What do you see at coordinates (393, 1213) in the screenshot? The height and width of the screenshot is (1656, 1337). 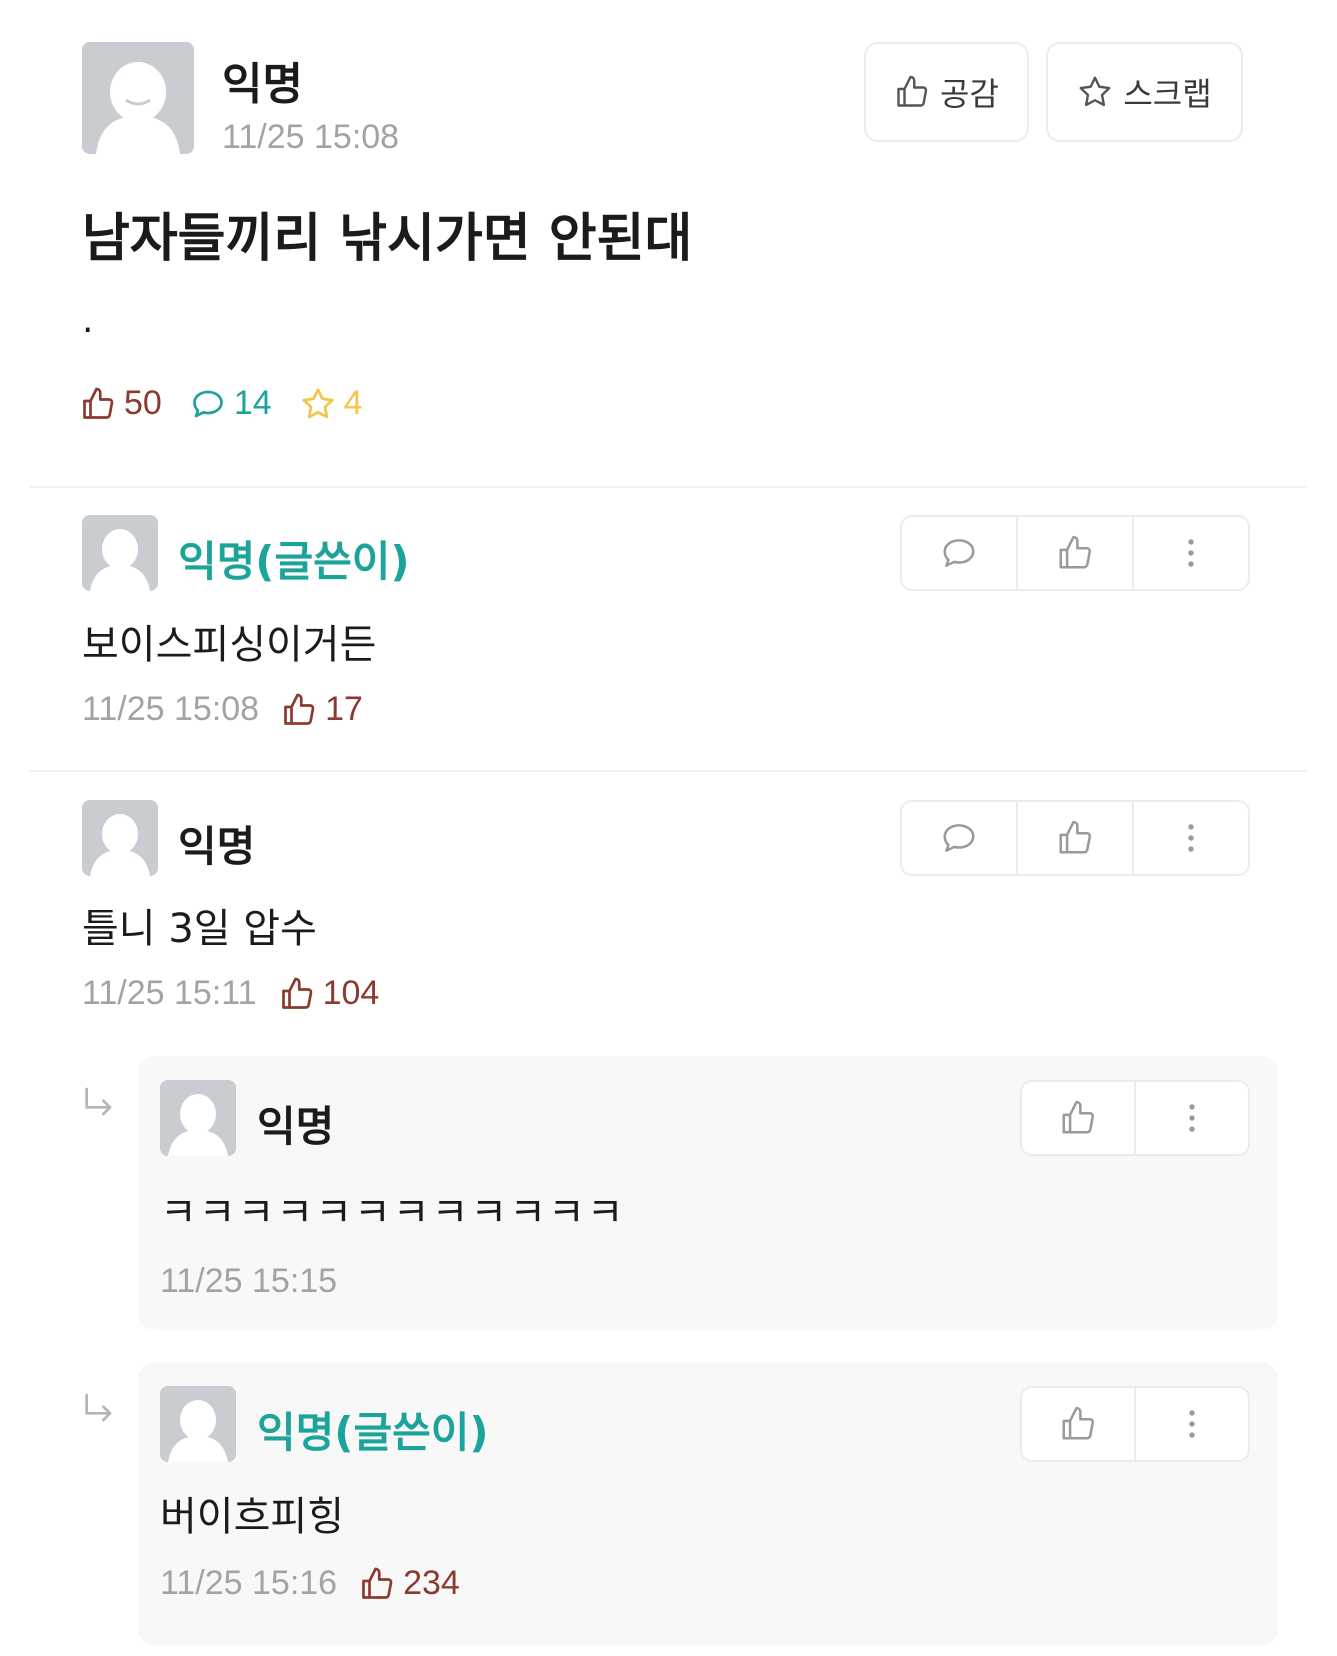 I see `reply-text: ㅋㅋㅋㅋㅋㅋㅋㅋㅋㅋㅋㅋ` at bounding box center [393, 1213].